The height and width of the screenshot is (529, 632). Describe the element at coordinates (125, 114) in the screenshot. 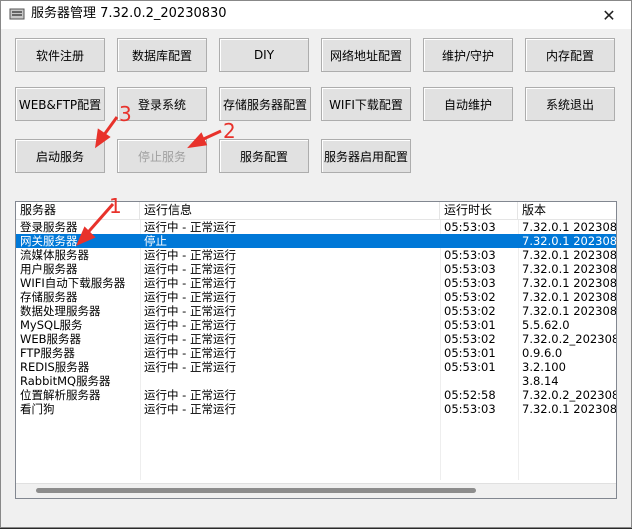

I see `annotation-number: 3` at that location.